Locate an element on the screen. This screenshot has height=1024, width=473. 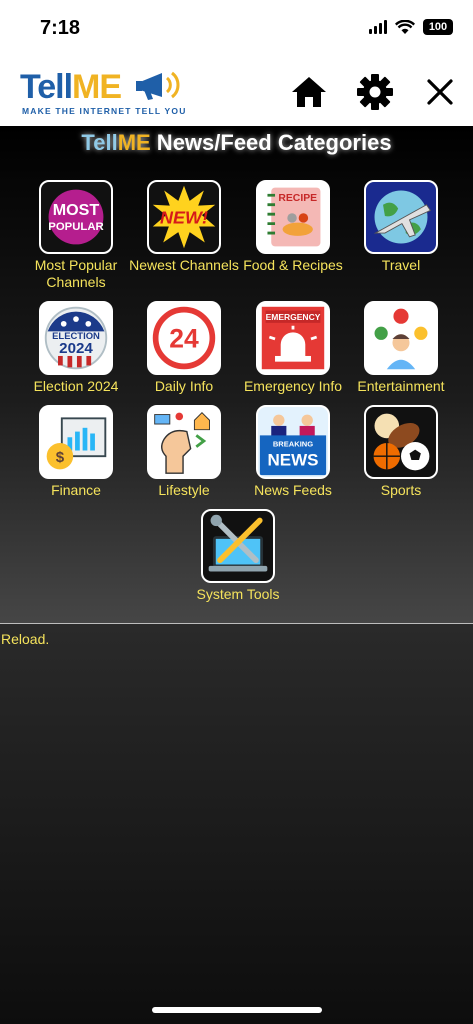
new-icon: NEW! is located at coordinates (184, 217).